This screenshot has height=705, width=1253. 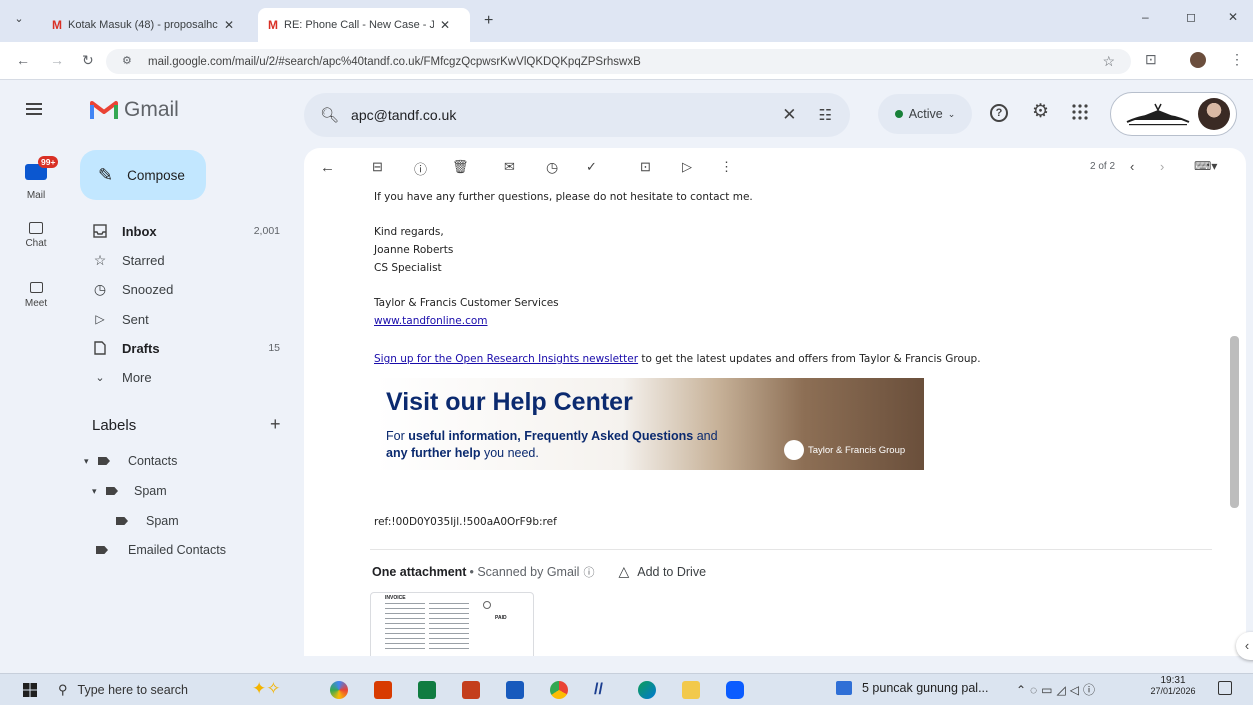 I want to click on label-name: Emailed Contacts, so click(x=177, y=550).